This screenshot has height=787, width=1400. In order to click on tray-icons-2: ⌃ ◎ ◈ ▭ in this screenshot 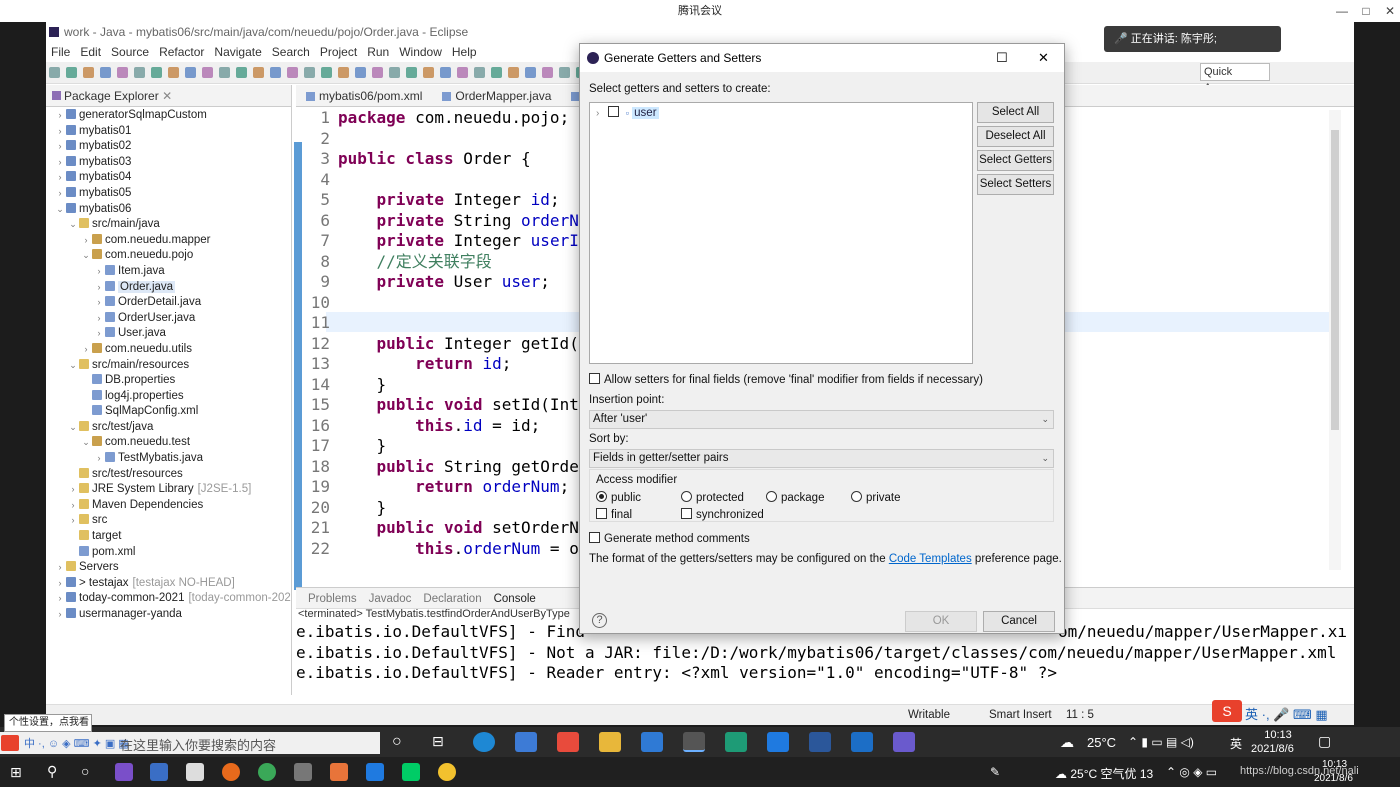, I will do `click(1191, 772)`.